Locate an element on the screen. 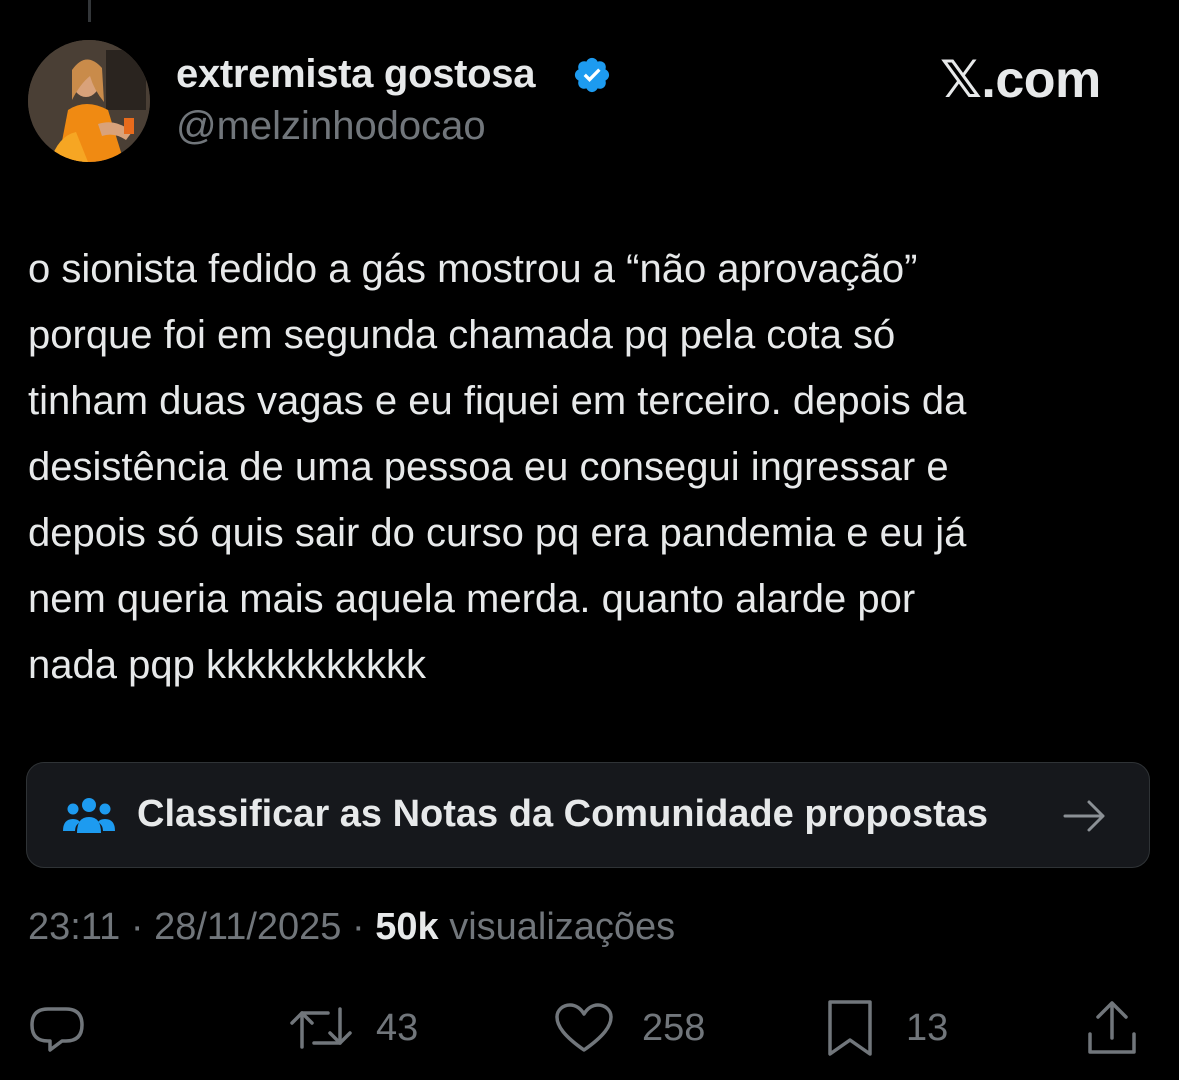 The width and height of the screenshot is (1179, 1080). repost-count: 43 is located at coordinates (397, 1027).